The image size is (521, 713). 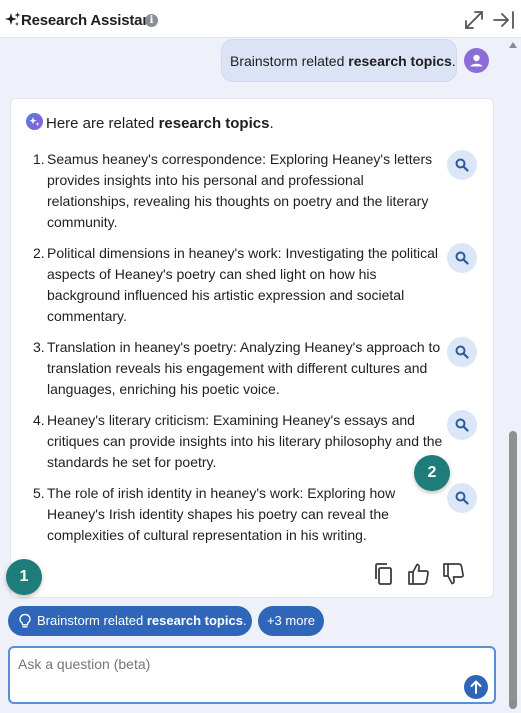 I want to click on suggestion-chip-brainstorm: Brainstorm related research topics., so click(x=130, y=621).